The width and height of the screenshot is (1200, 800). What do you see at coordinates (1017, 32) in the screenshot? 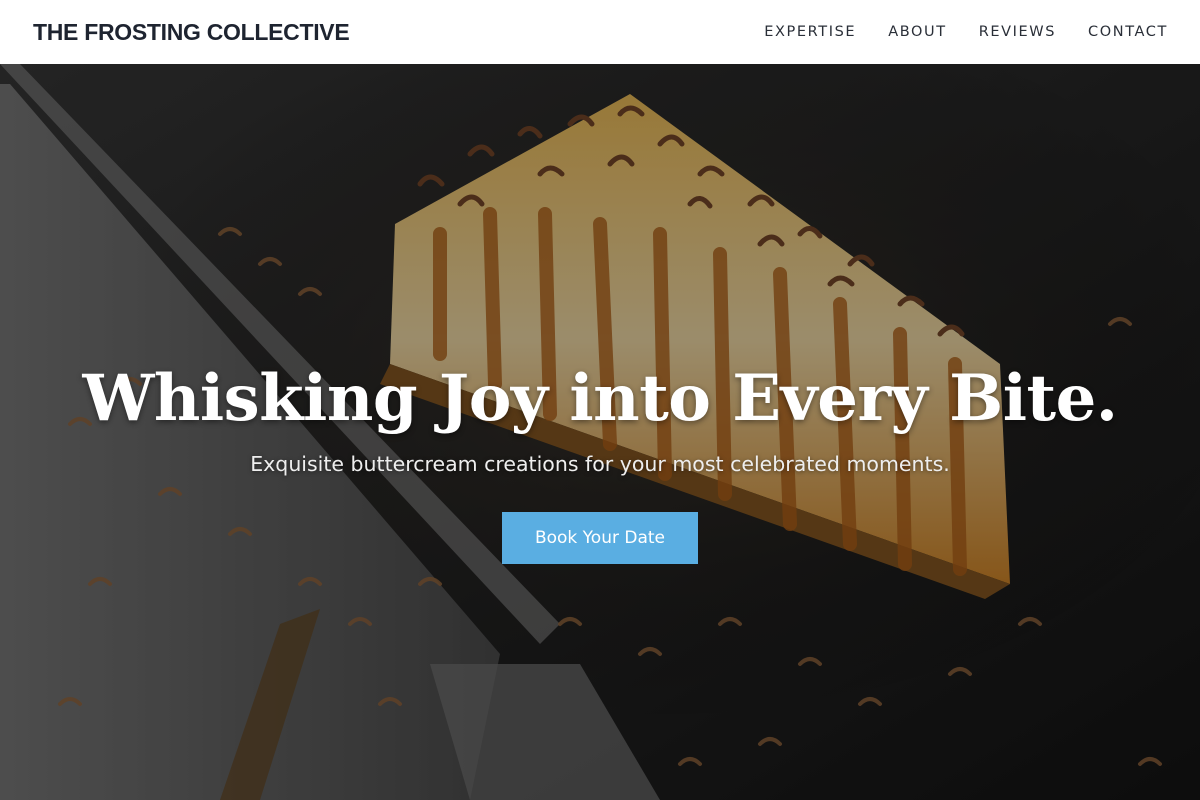
I see `nav-link-reviews: REVIEWS` at bounding box center [1017, 32].